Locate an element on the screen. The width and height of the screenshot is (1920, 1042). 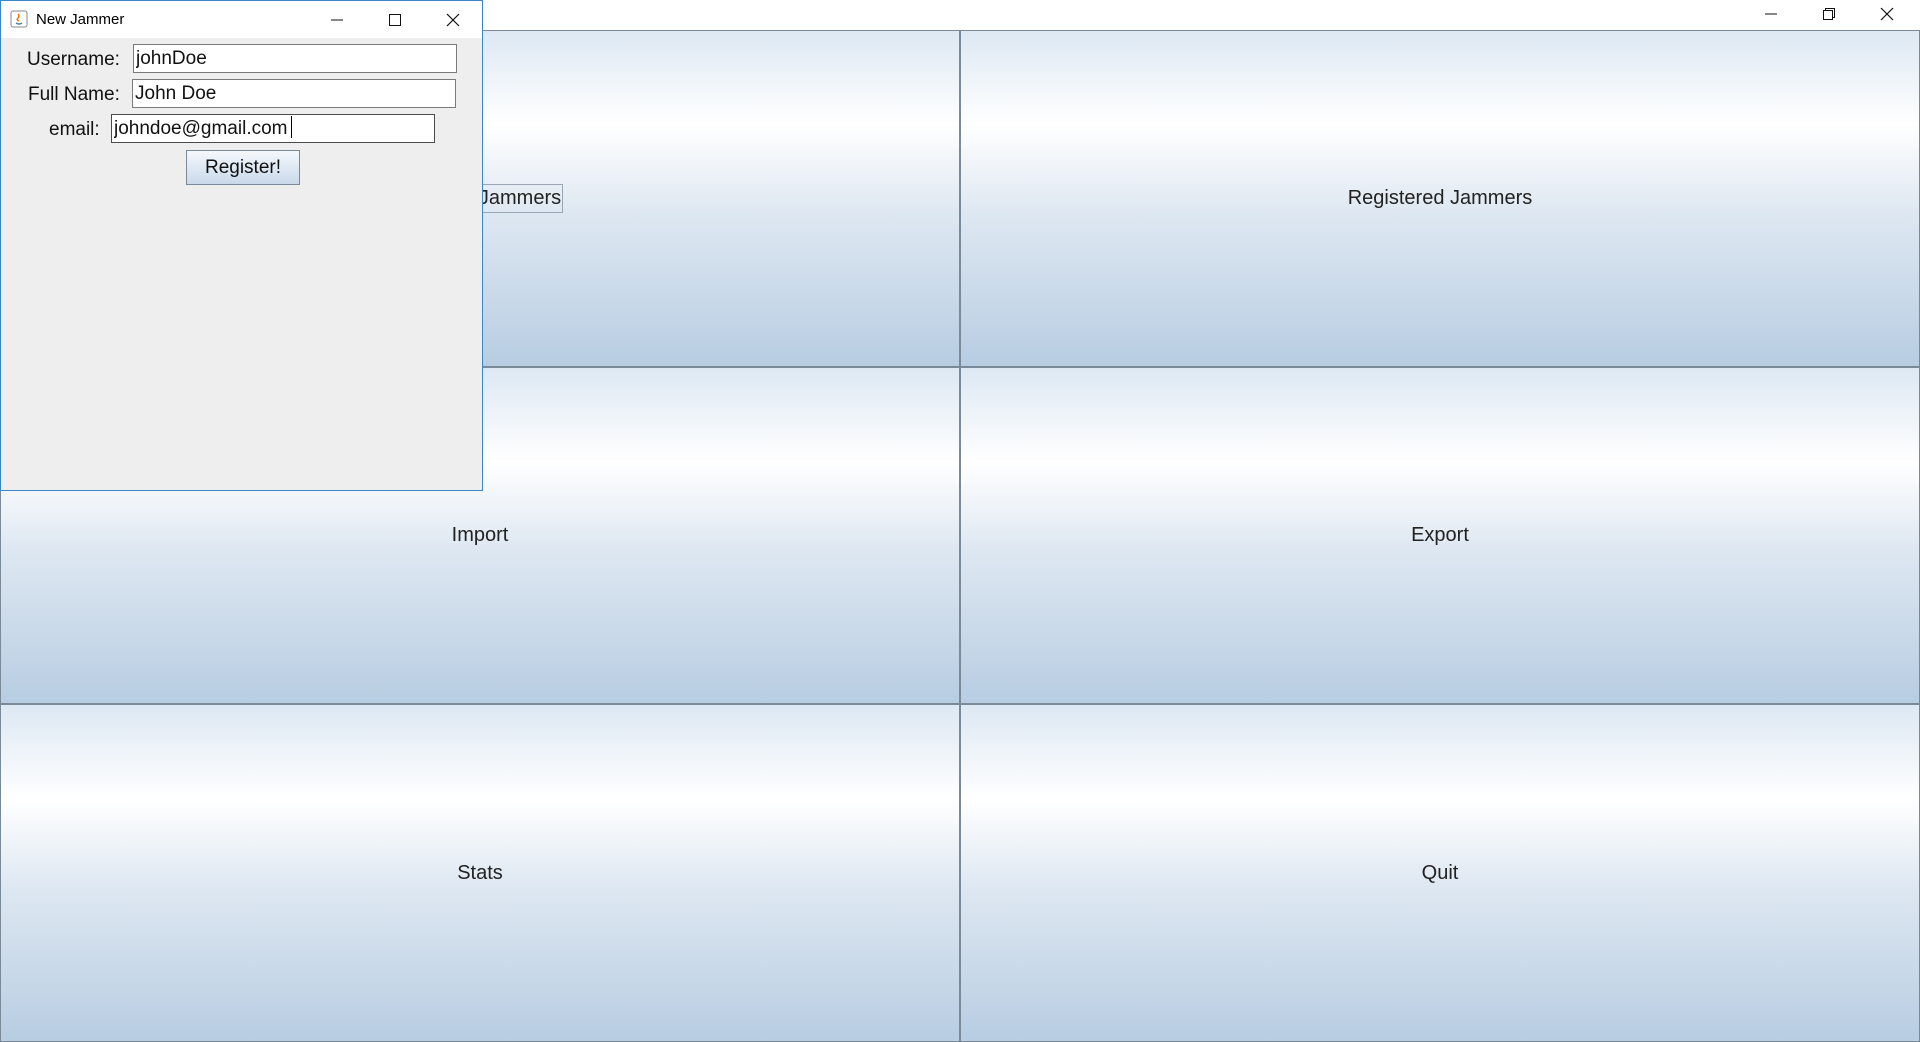
restore-icon is located at coordinates (1829, 14).